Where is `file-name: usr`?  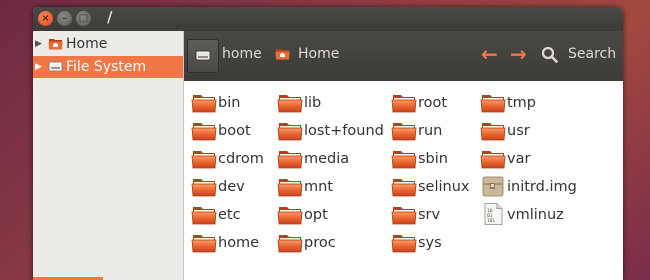 file-name: usr is located at coordinates (518, 131).